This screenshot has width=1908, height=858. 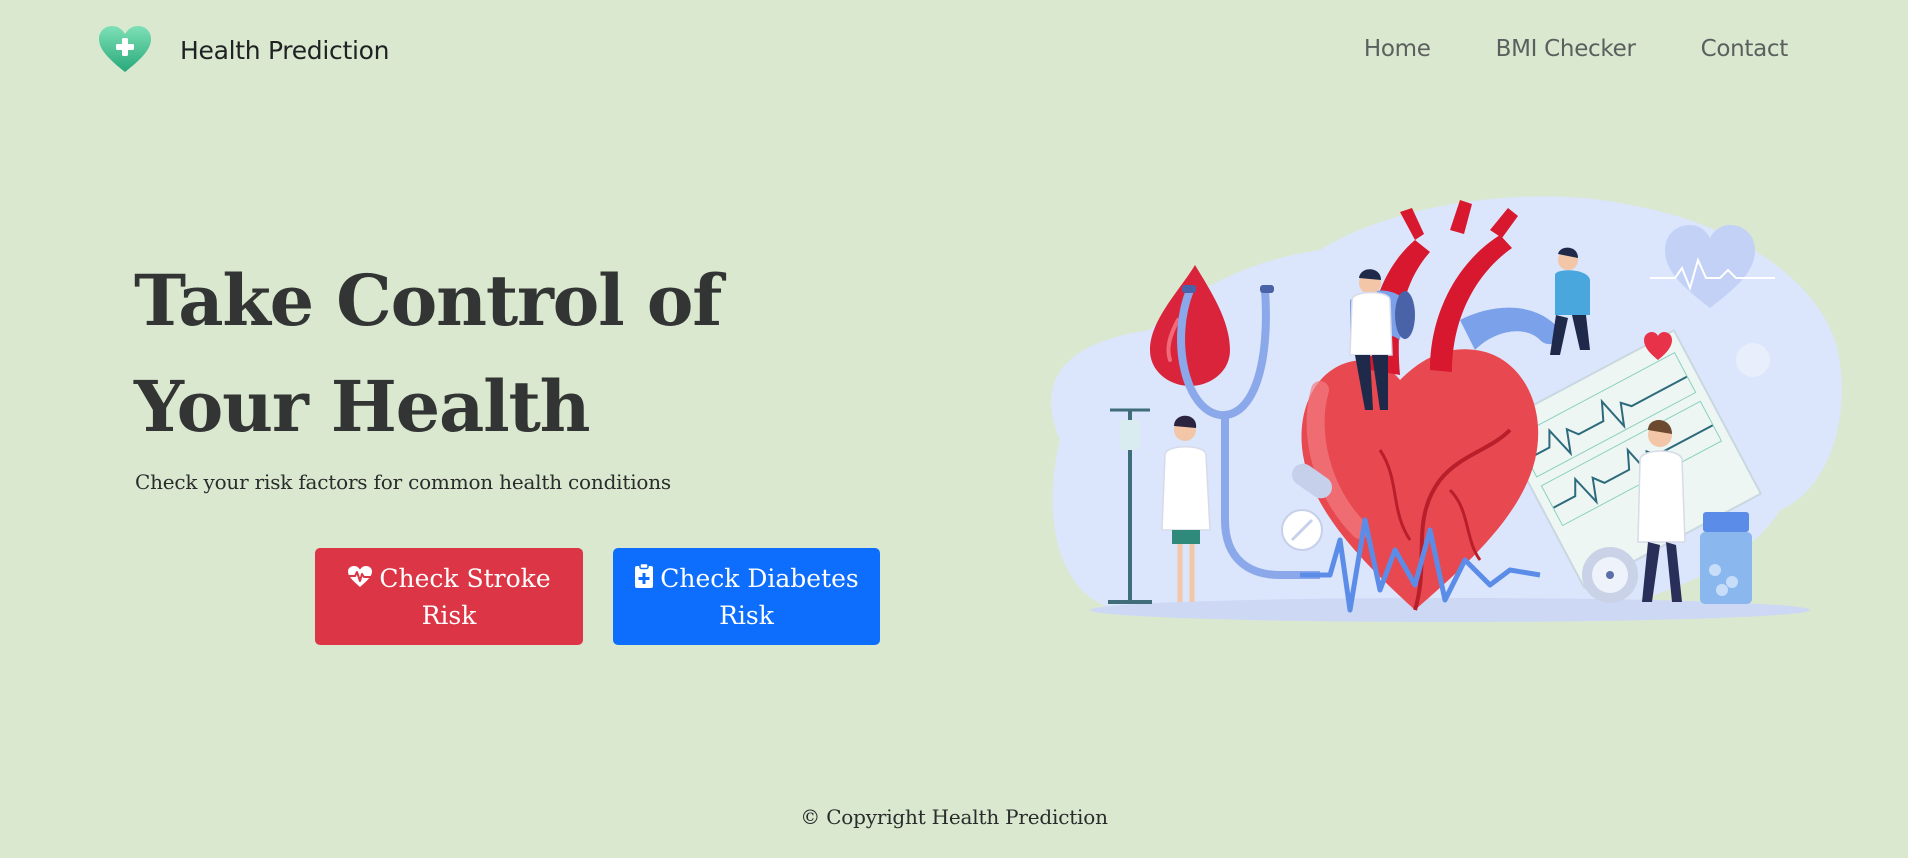 I want to click on copyright-icon: ©, so click(x=810, y=817).